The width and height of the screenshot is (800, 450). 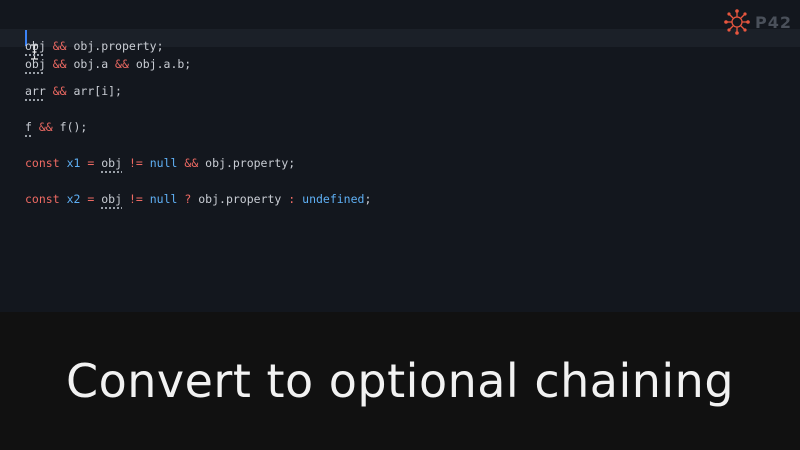 What do you see at coordinates (70, 127) in the screenshot?
I see `code-token: f();` at bounding box center [70, 127].